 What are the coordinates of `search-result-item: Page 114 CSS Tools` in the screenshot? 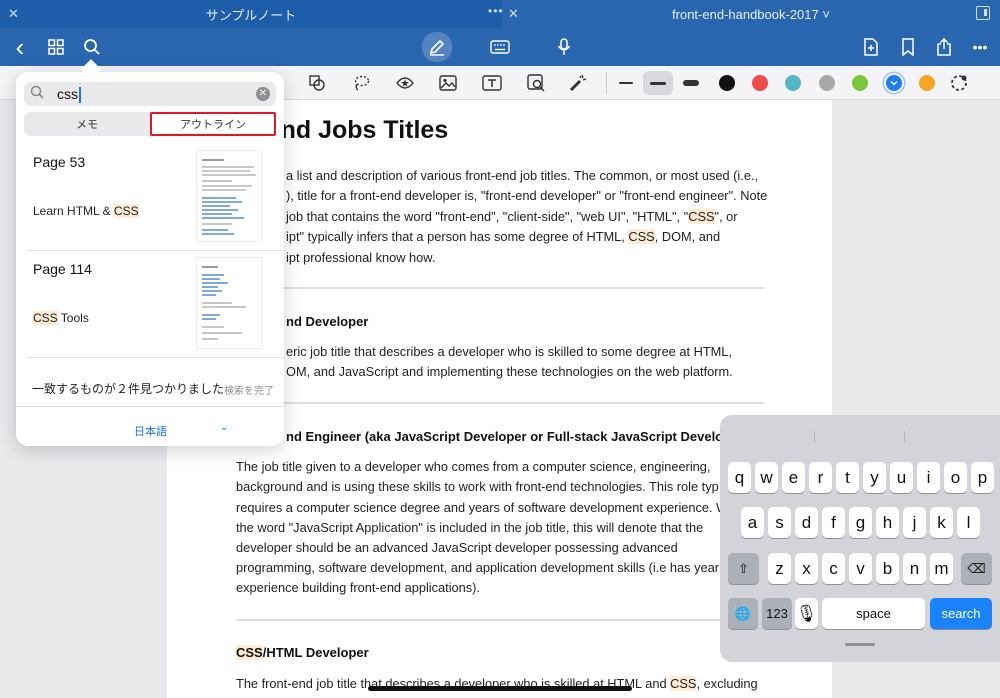 It's located at (150, 305).